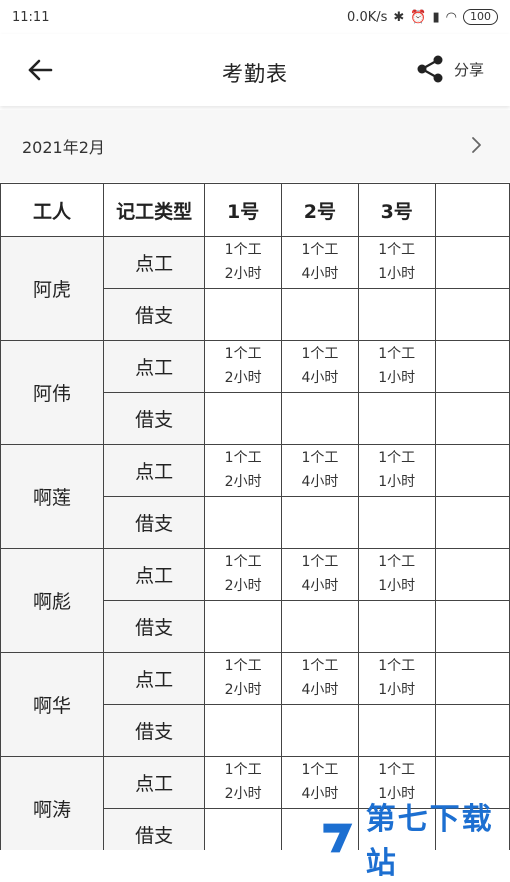  I want to click on share-button: 分享, so click(450, 69).